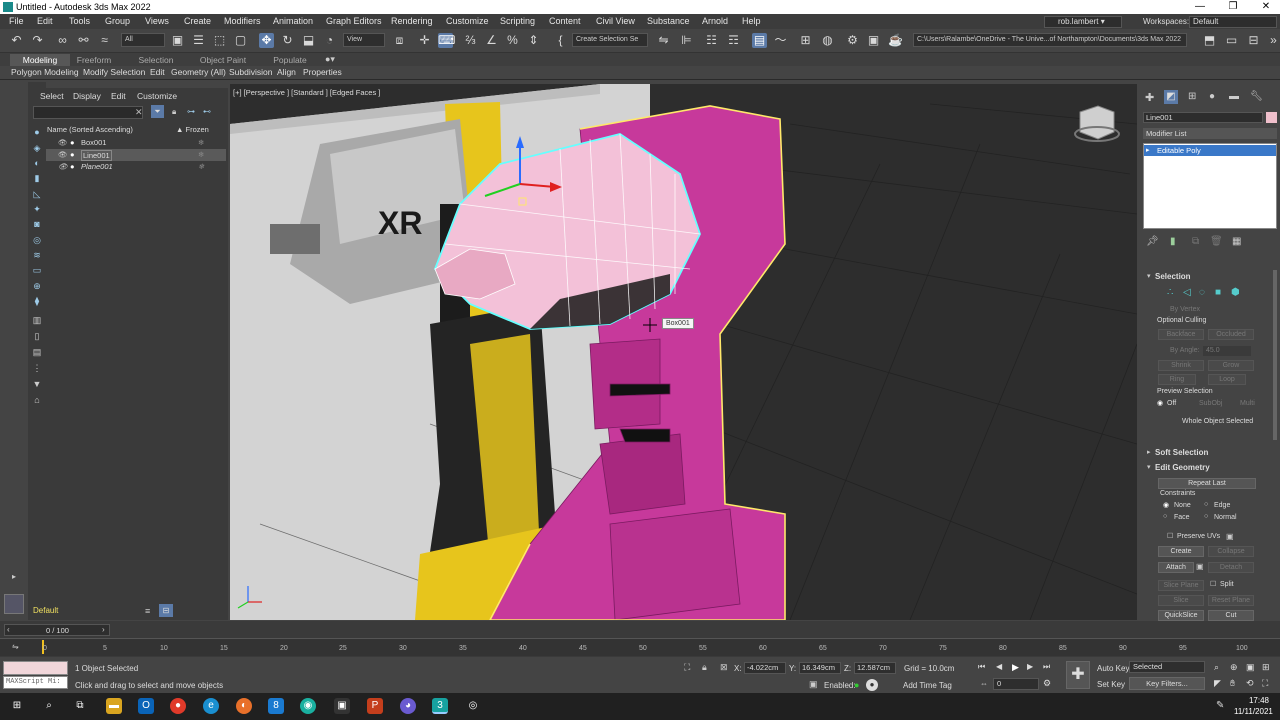 This screenshot has height=720, width=1280. What do you see at coordinates (1212, 96) in the screenshot?
I see `motion-tab-icon: ●` at bounding box center [1212, 96].